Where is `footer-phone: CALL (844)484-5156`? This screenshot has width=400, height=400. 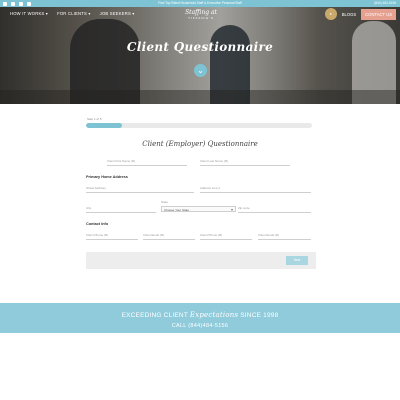
footer-phone: CALL (844)484-5156 is located at coordinates (200, 326).